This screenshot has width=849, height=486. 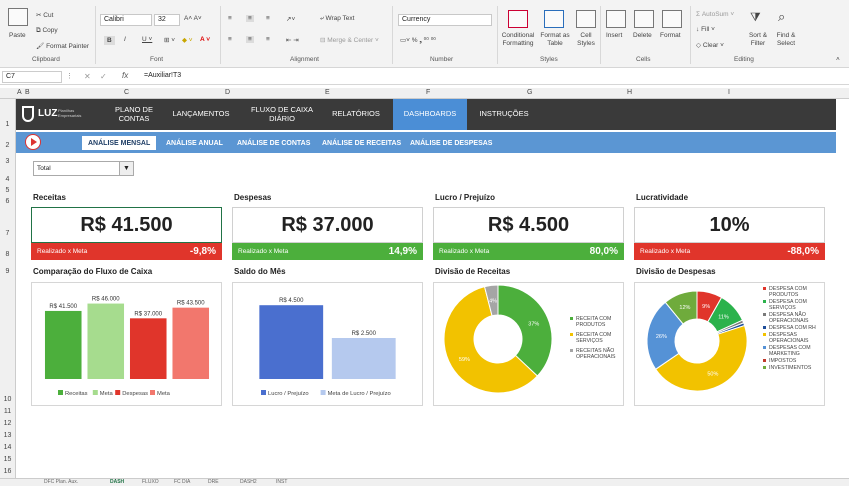 I want to click on row-header: 14, so click(x=7, y=447).